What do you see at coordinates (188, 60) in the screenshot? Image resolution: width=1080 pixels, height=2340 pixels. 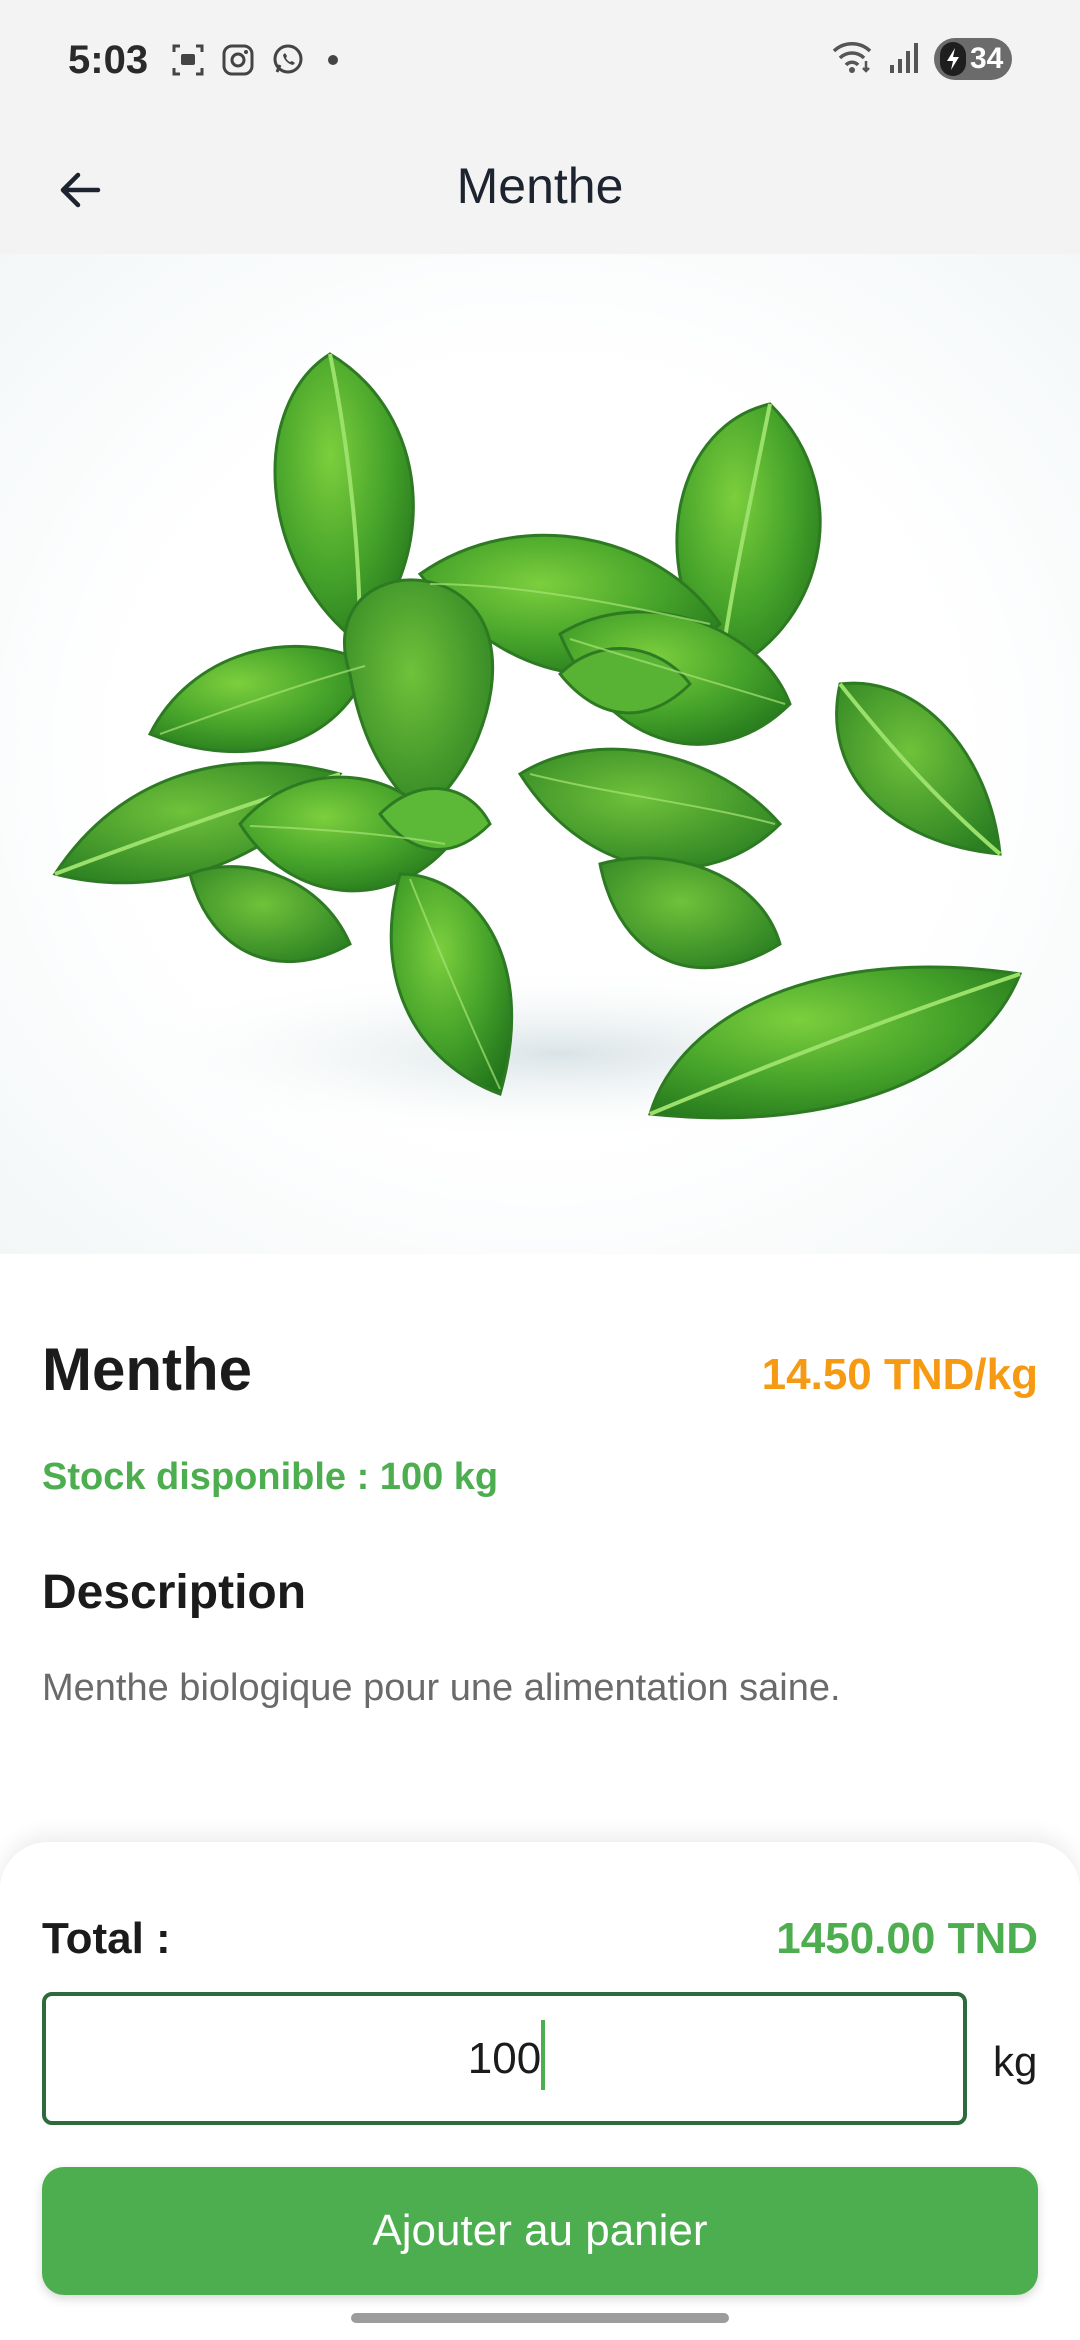 I see `screenshot-icon` at bounding box center [188, 60].